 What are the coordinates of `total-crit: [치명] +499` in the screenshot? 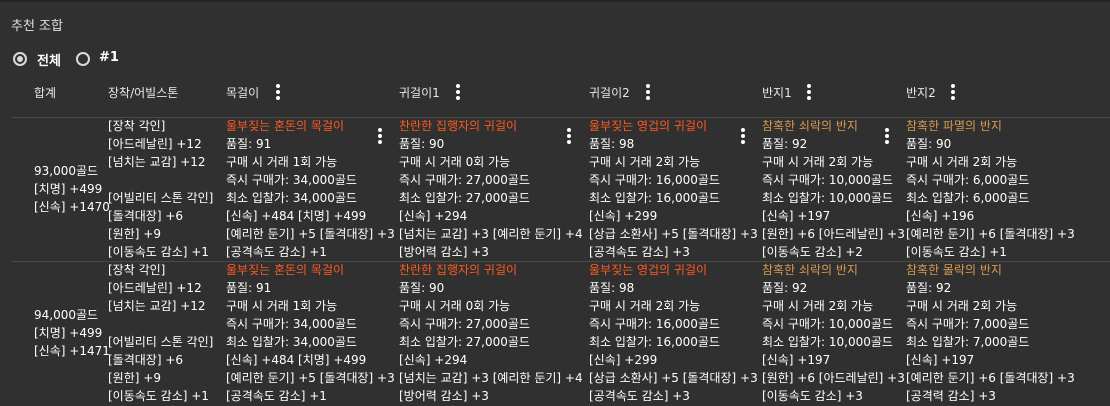 It's located at (68, 333).